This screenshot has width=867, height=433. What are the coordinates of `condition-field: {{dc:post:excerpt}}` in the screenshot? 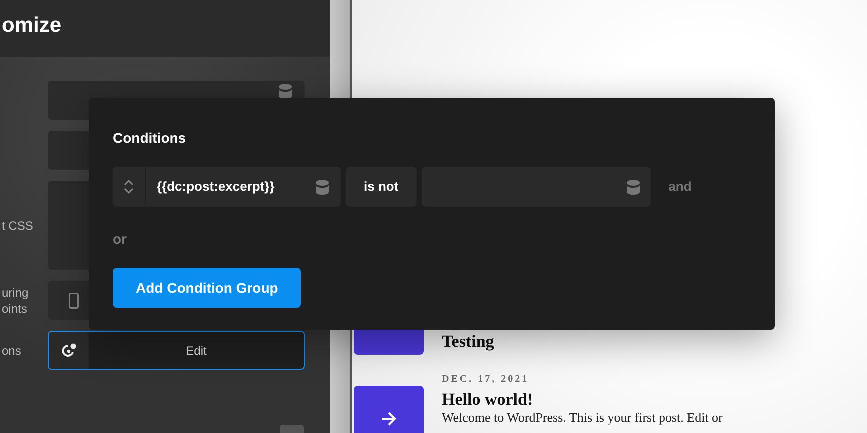 It's located at (227, 187).